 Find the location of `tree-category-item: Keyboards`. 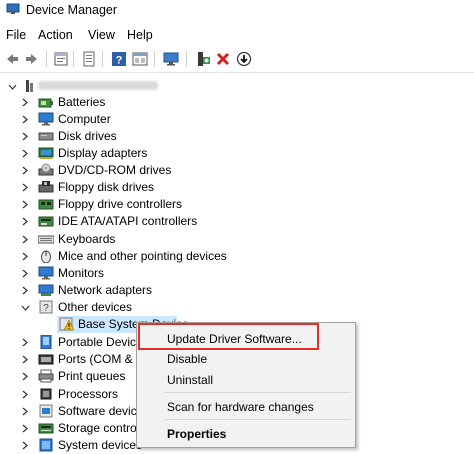

tree-category-item: Keyboards is located at coordinates (237, 239).